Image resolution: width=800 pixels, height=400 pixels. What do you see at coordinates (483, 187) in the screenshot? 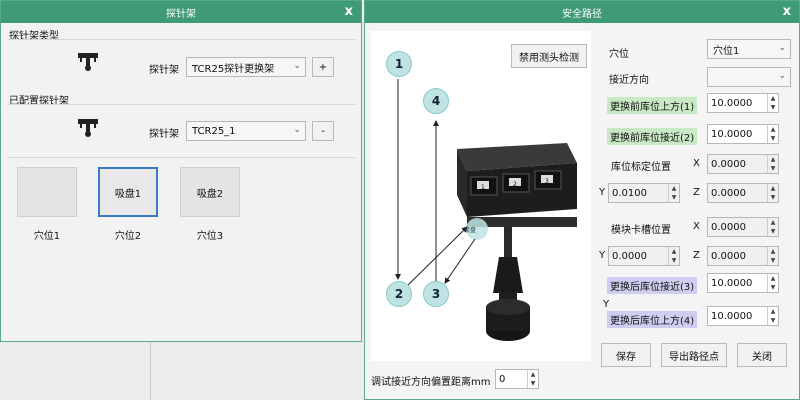
I see `rack-slot-label-1: 1` at bounding box center [483, 187].